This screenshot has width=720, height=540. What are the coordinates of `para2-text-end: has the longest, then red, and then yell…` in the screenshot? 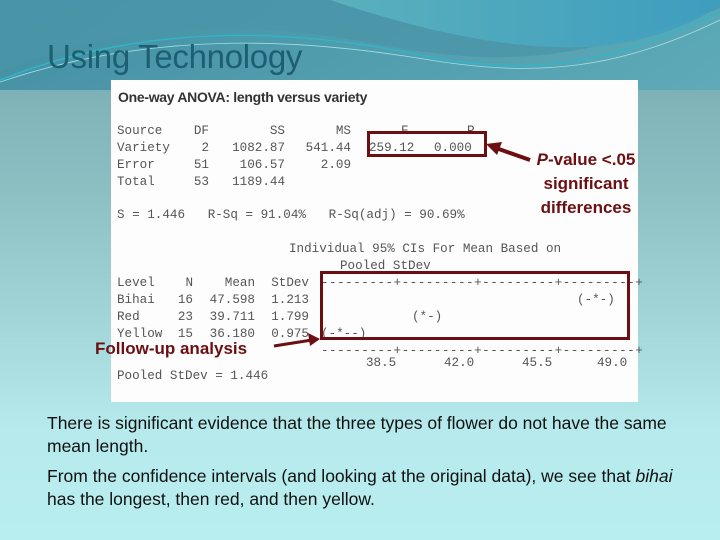 It's located at (211, 499).